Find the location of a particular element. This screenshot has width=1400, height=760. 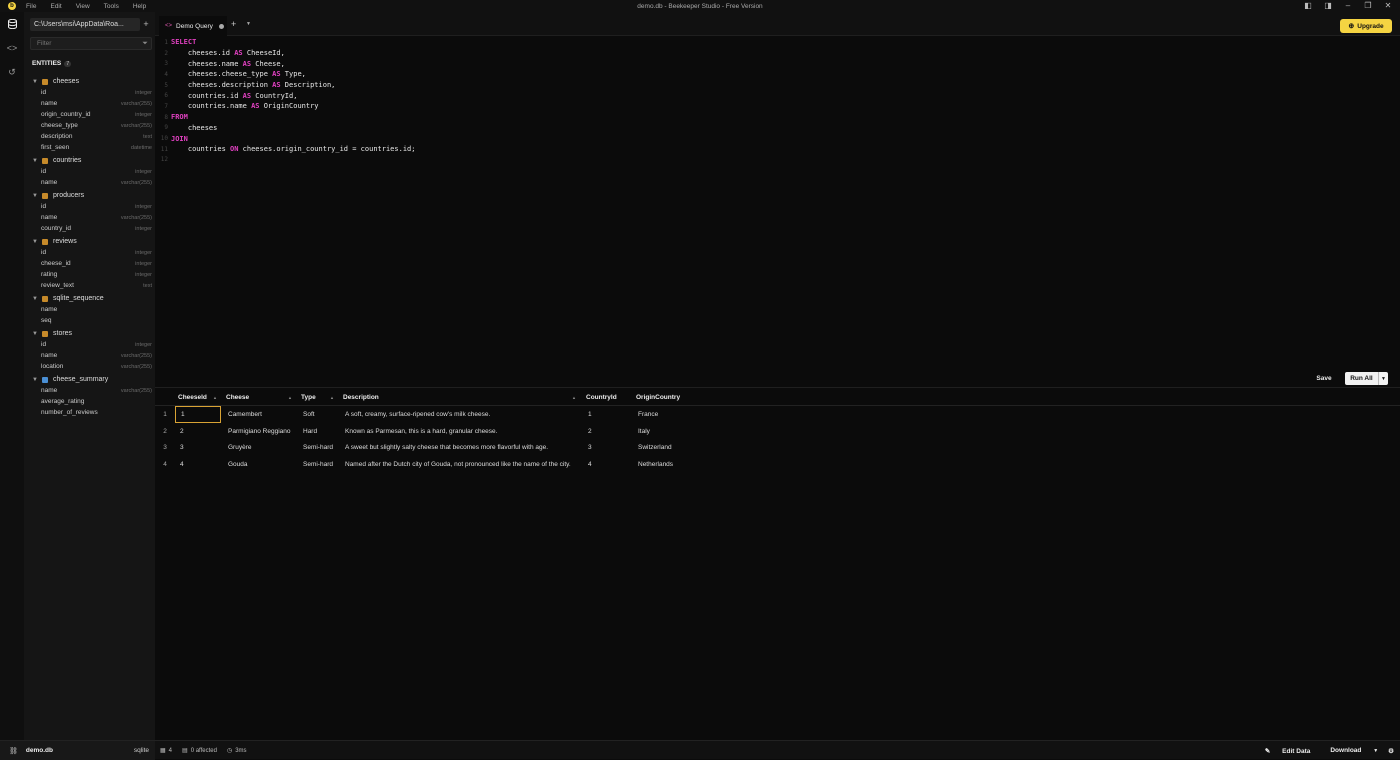

column-item: first_seen datetime is located at coordinates (89, 147).